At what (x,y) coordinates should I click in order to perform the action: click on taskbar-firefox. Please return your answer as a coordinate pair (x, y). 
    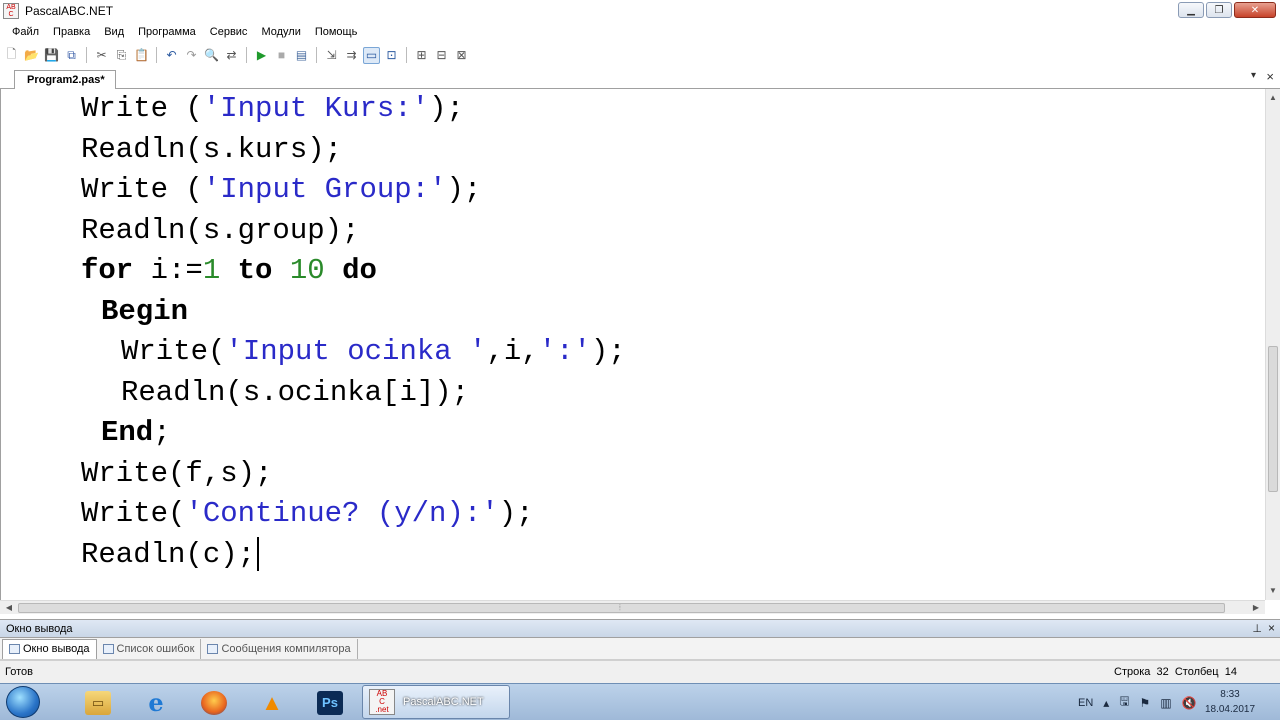
    Looking at the image, I should click on (214, 702).